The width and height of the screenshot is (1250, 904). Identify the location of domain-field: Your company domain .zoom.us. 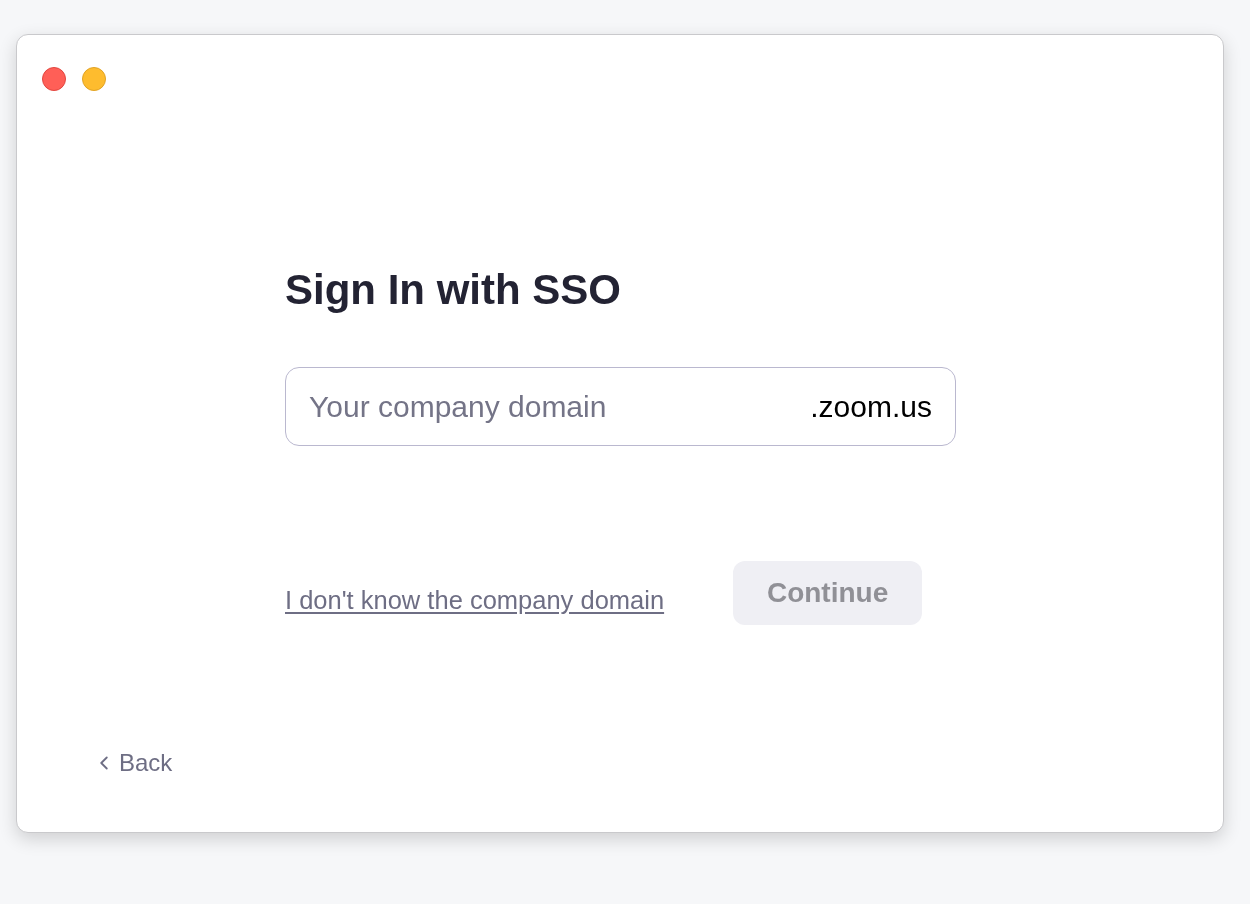
(620, 406).